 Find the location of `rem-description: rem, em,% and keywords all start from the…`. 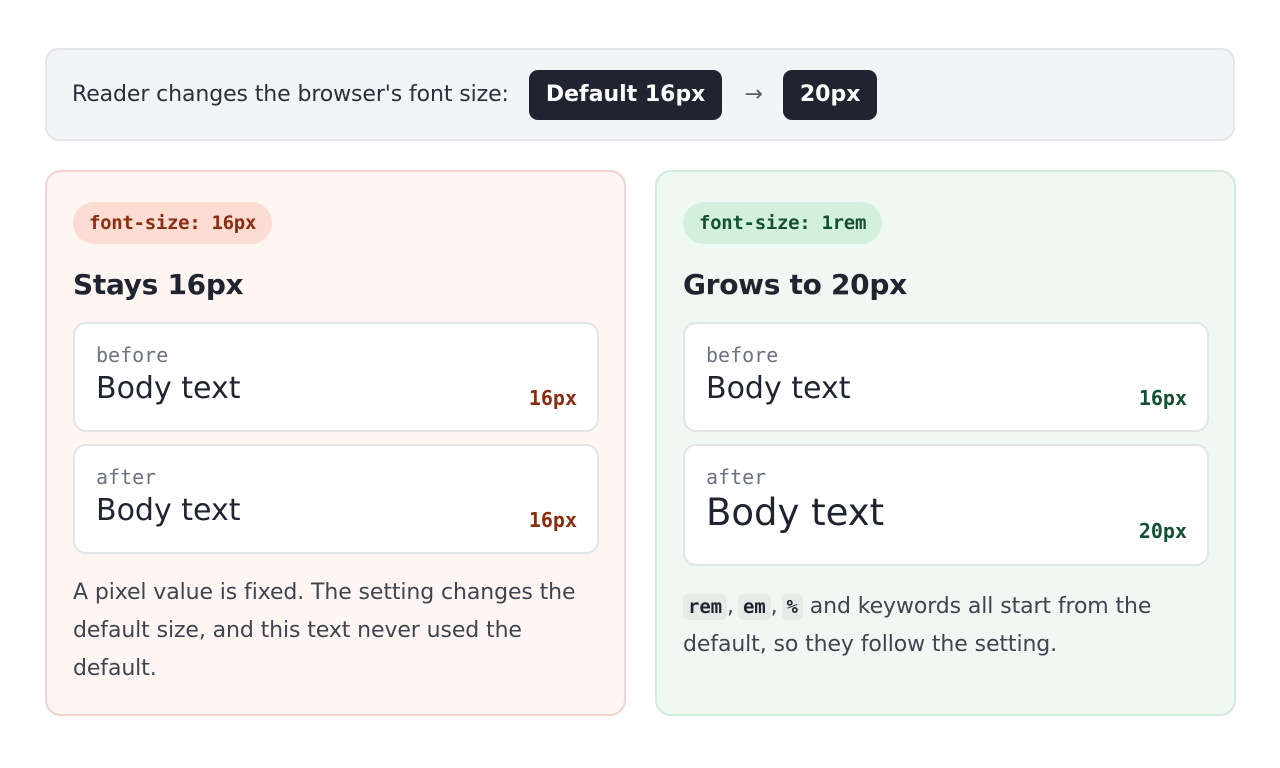

rem-description: rem, em,% and keywords all start from the… is located at coordinates (917, 625).